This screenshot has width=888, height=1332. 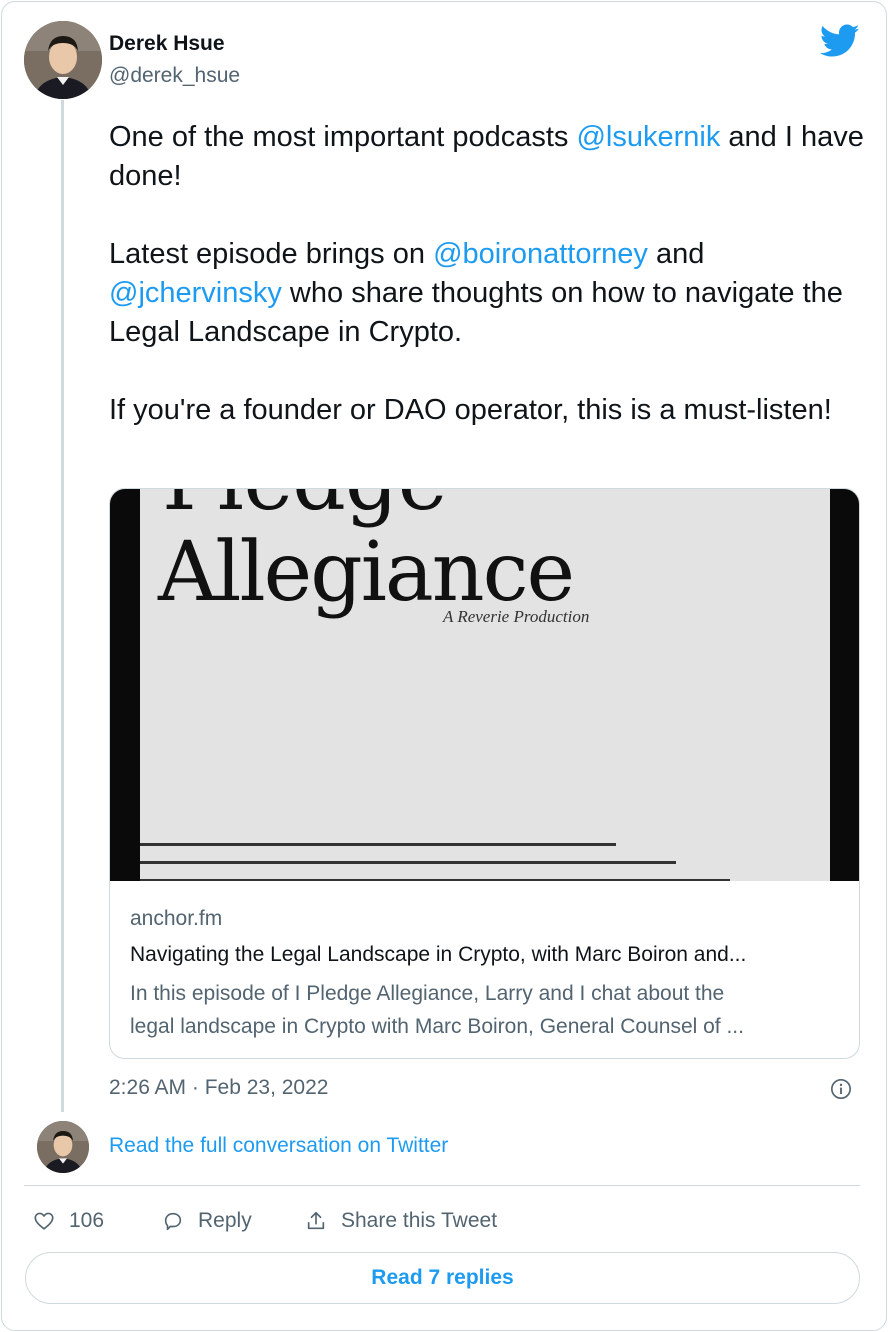 I want to click on twitter-bird-icon, so click(x=840, y=41).